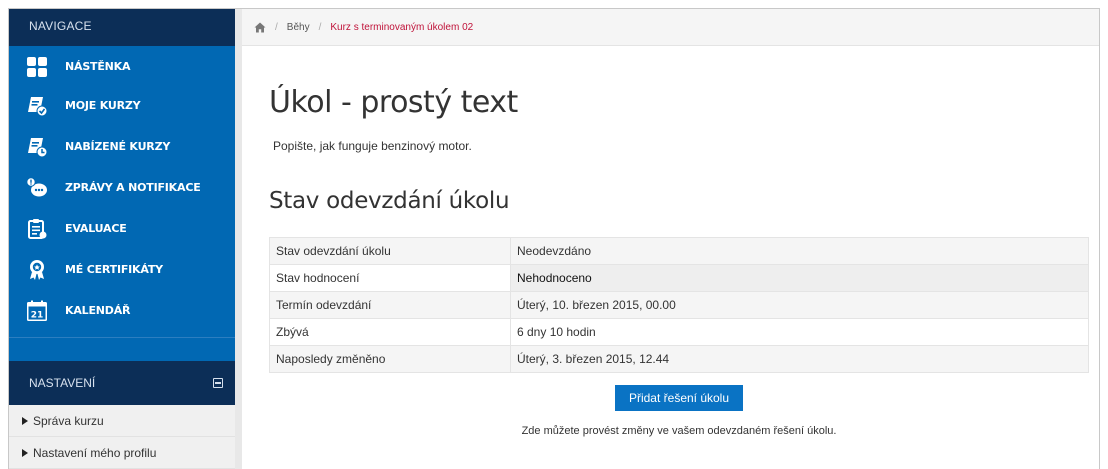 The width and height of the screenshot is (1108, 469). What do you see at coordinates (37, 315) in the screenshot?
I see `calendar-day: 21` at bounding box center [37, 315].